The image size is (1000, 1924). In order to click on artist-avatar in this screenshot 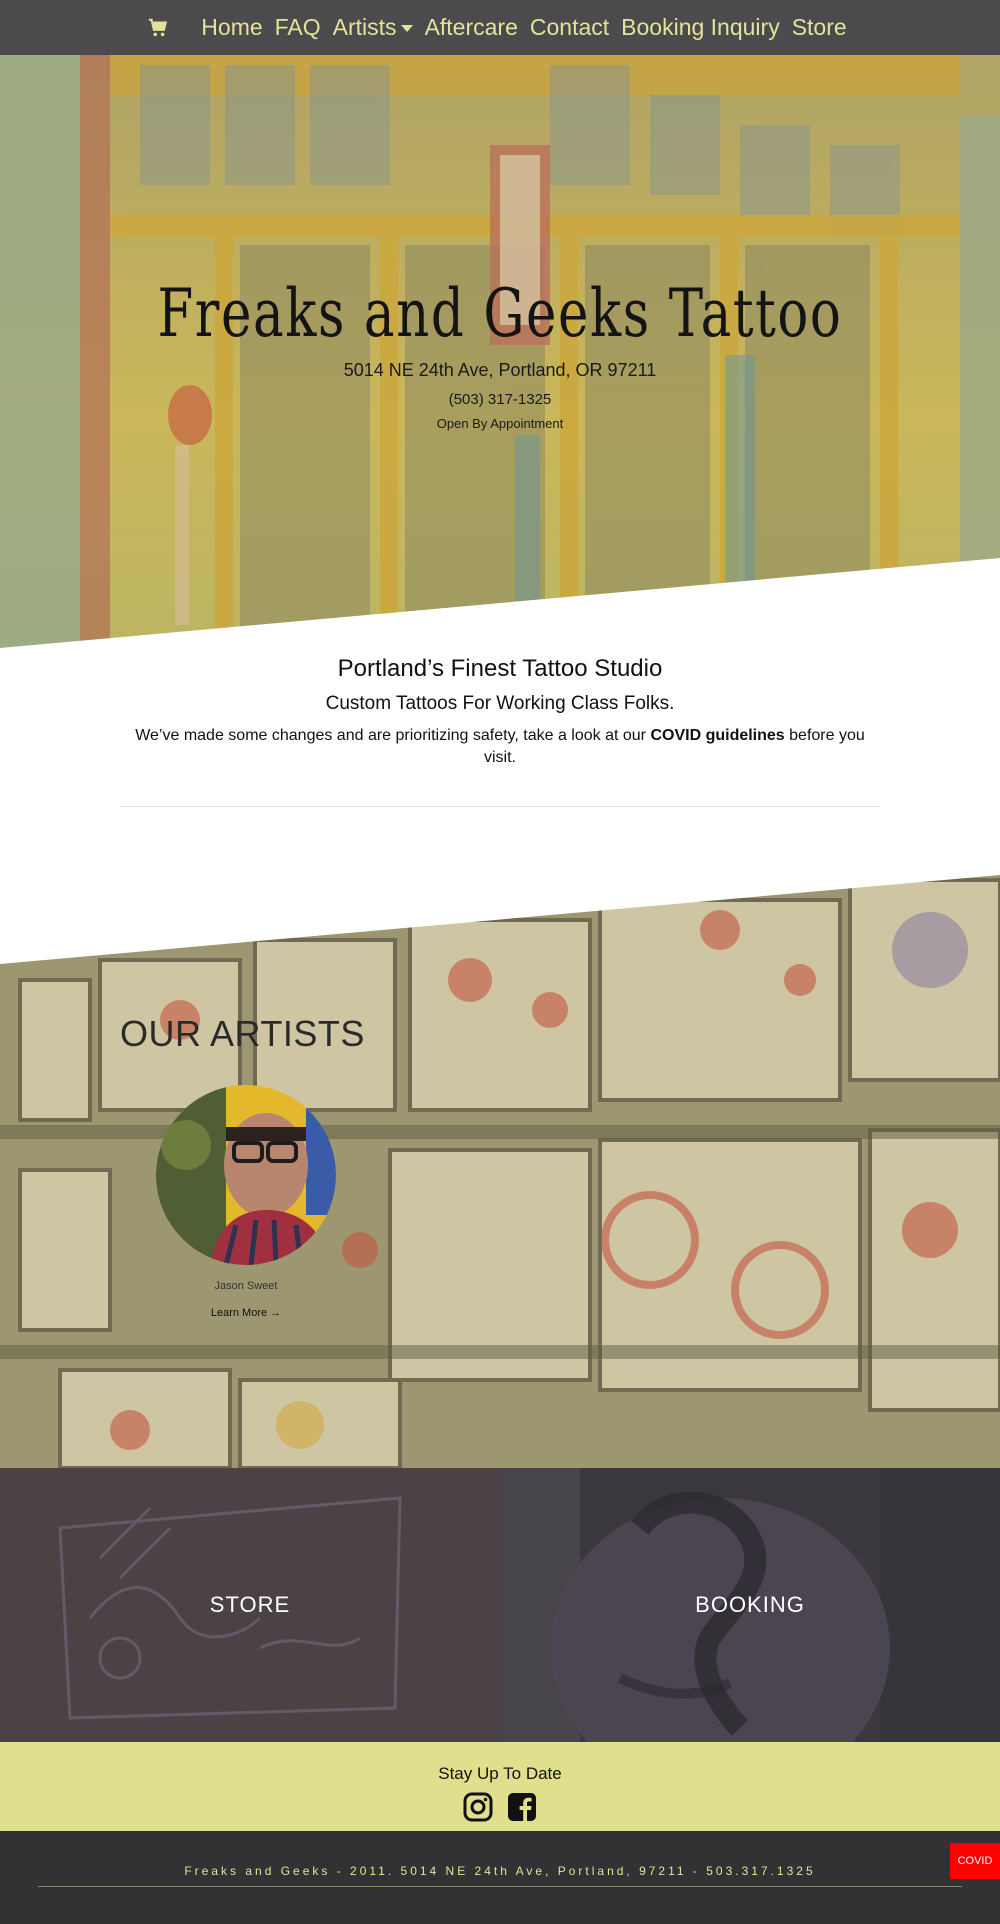, I will do `click(246, 1175)`.